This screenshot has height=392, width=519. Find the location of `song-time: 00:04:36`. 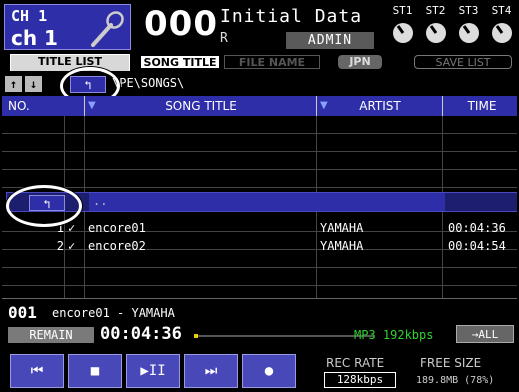

song-time: 00:04:36 is located at coordinates (477, 228).